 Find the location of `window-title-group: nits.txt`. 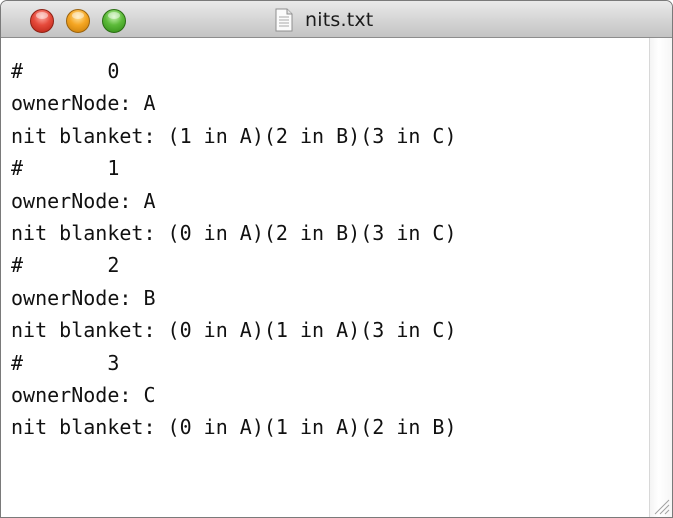

window-title-group: nits.txt is located at coordinates (324, 20).